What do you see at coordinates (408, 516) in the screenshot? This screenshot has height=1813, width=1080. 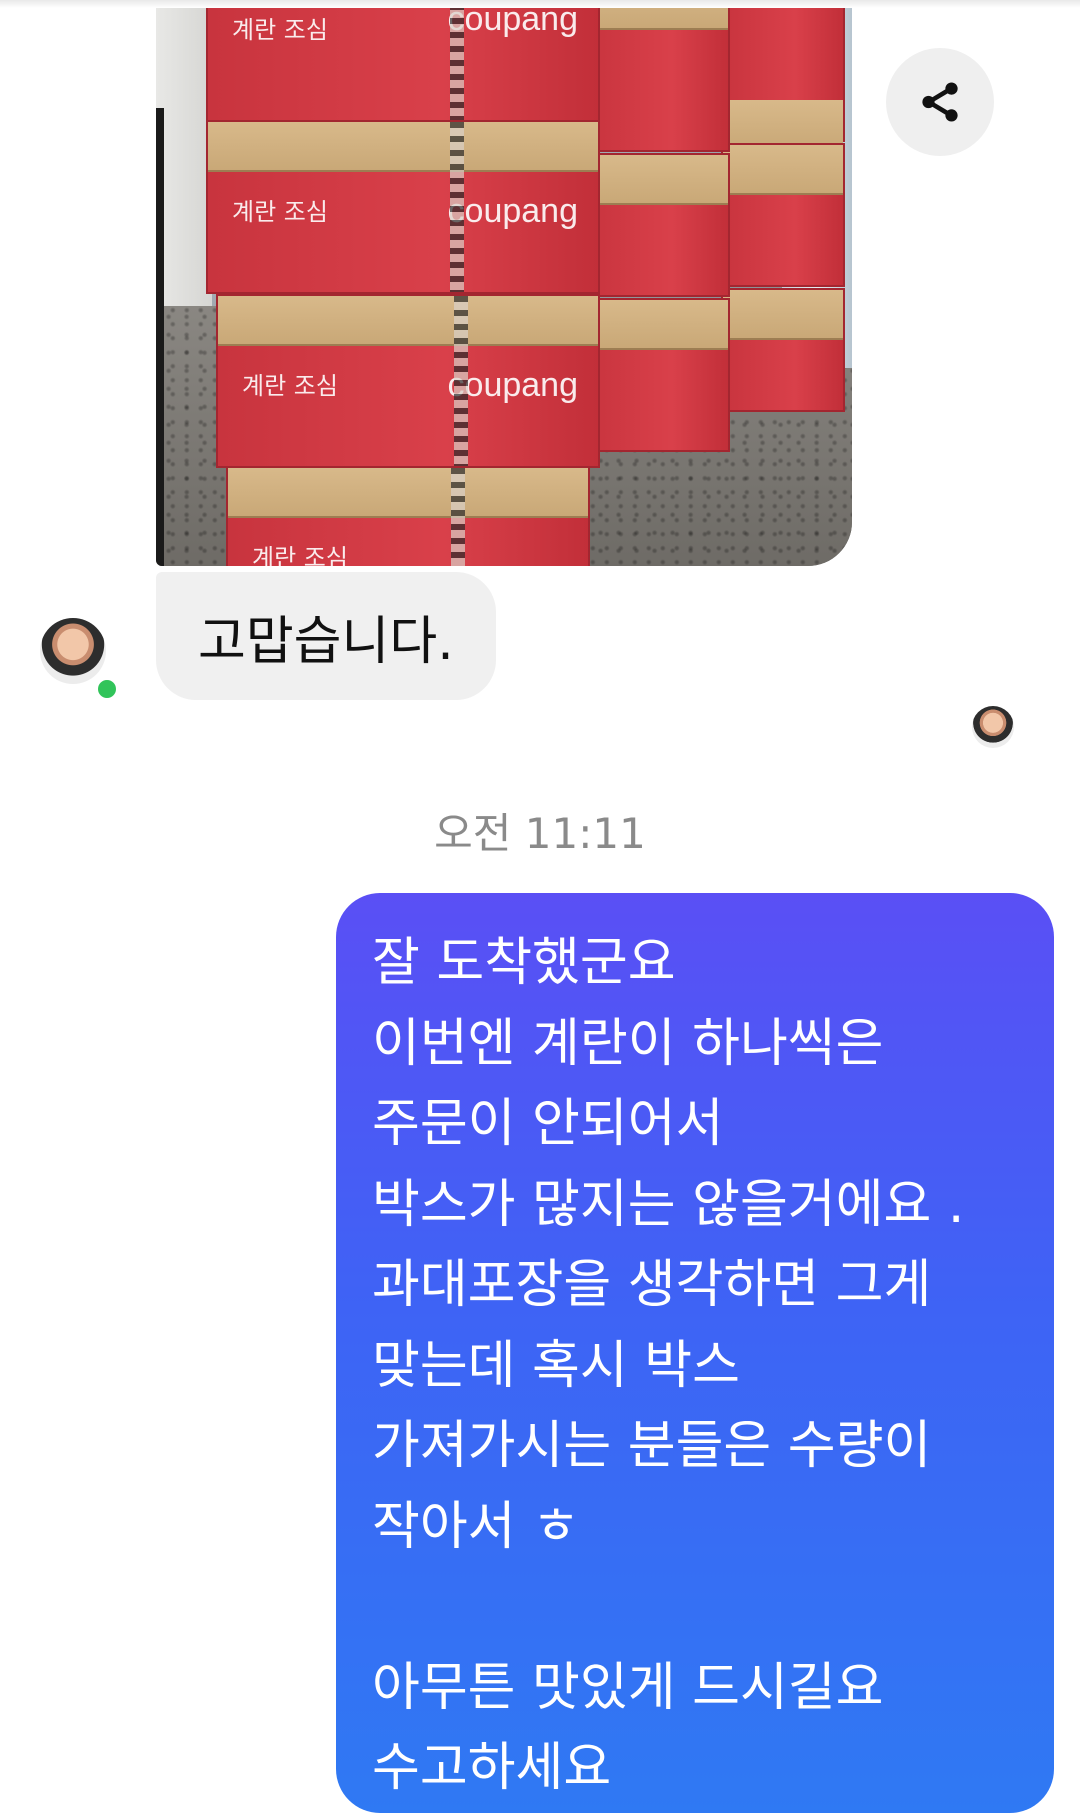 I see `egg-box: 계란 조심` at bounding box center [408, 516].